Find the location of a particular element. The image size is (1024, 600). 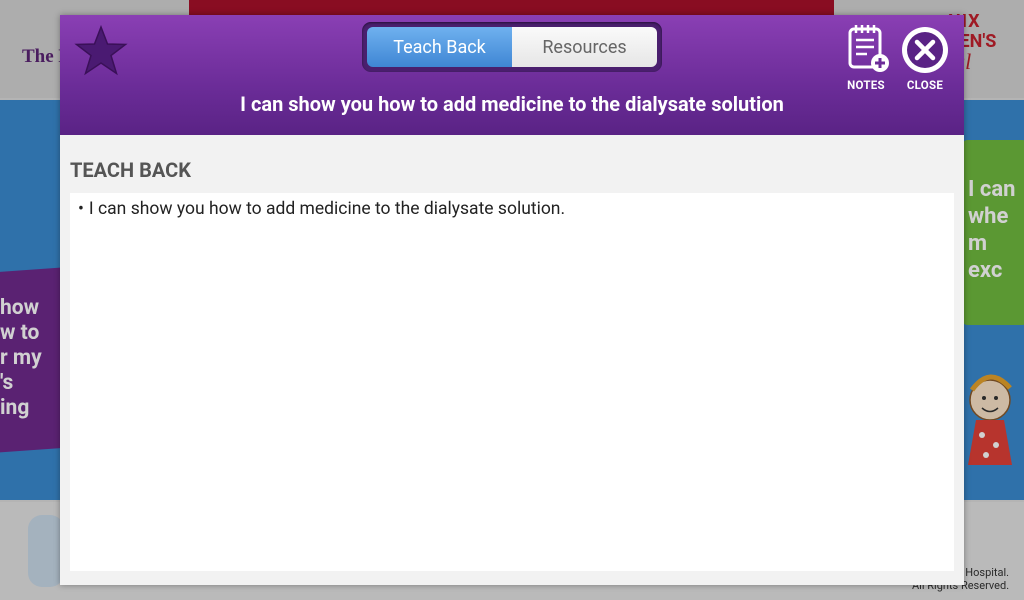

tab-teach-back: Teach Back is located at coordinates (439, 47).